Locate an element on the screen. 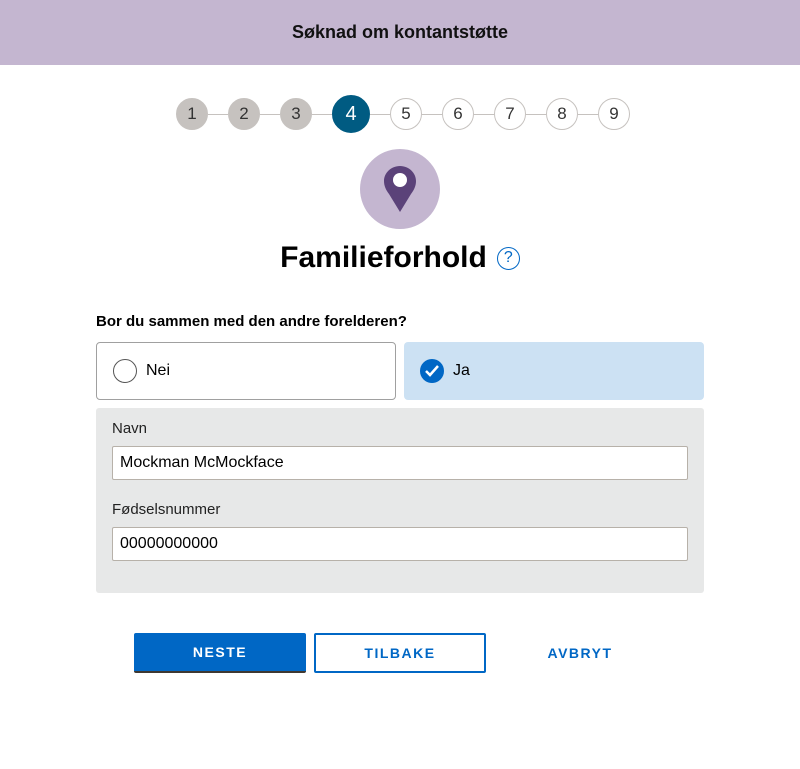  step-7: 7 is located at coordinates (510, 114).